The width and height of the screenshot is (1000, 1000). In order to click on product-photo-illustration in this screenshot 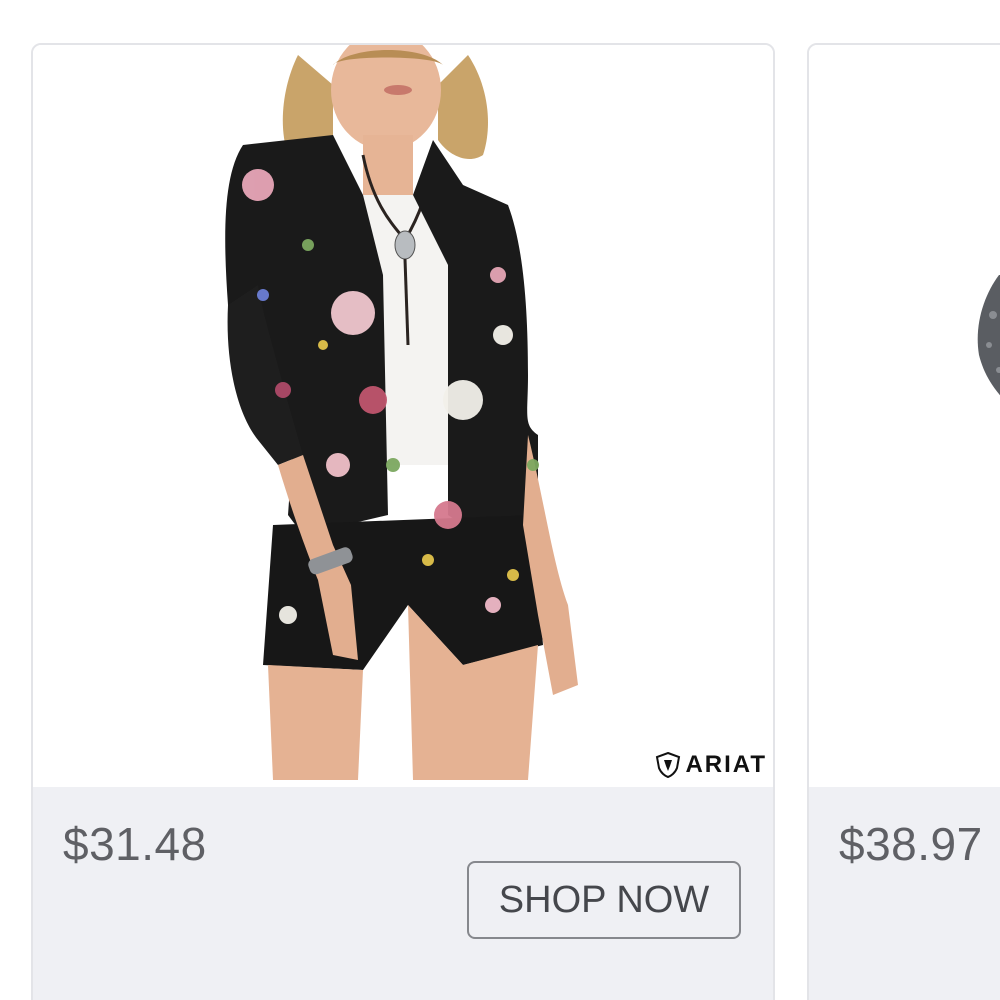, I will do `click(988, 335)`.